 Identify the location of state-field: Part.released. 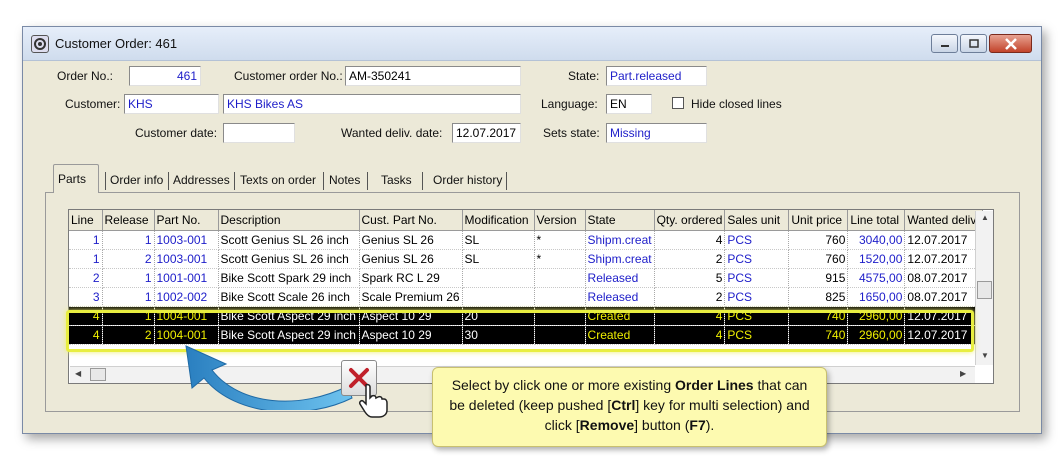
(656, 76).